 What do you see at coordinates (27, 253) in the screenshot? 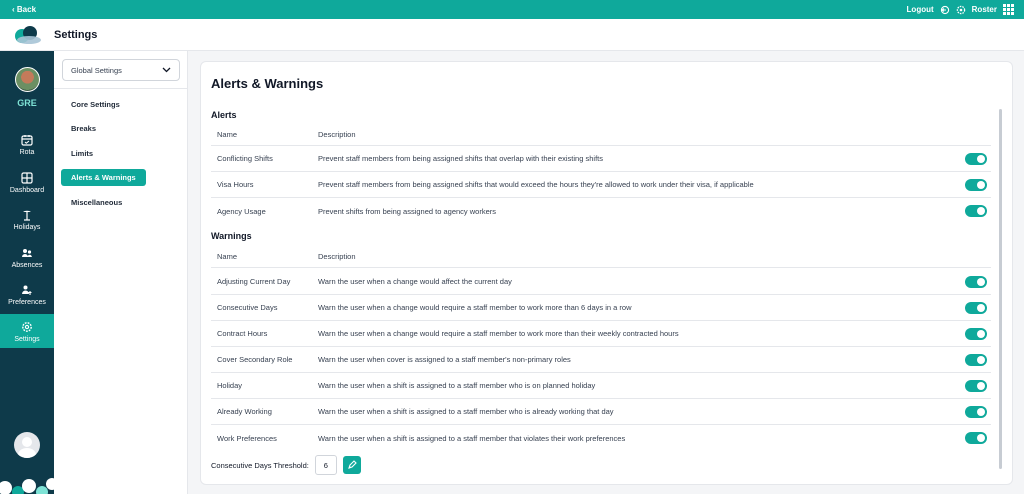
I see `absences-icon` at bounding box center [27, 253].